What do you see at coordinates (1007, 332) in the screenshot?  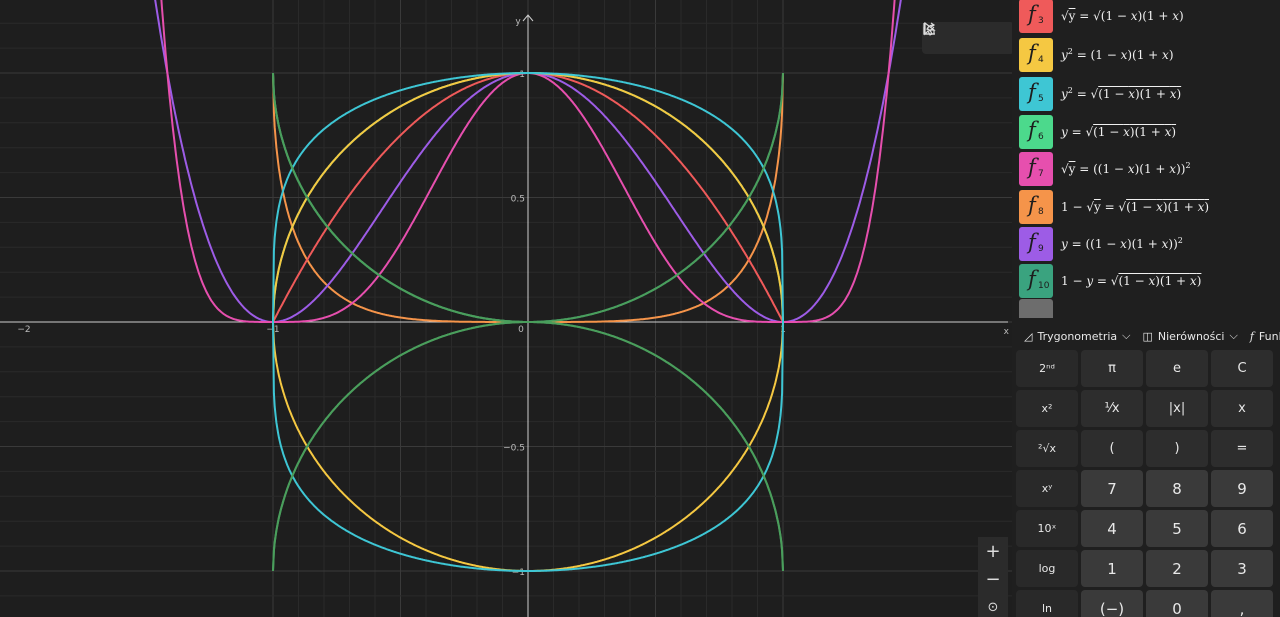 I see `x-axis-label: x` at bounding box center [1007, 332].